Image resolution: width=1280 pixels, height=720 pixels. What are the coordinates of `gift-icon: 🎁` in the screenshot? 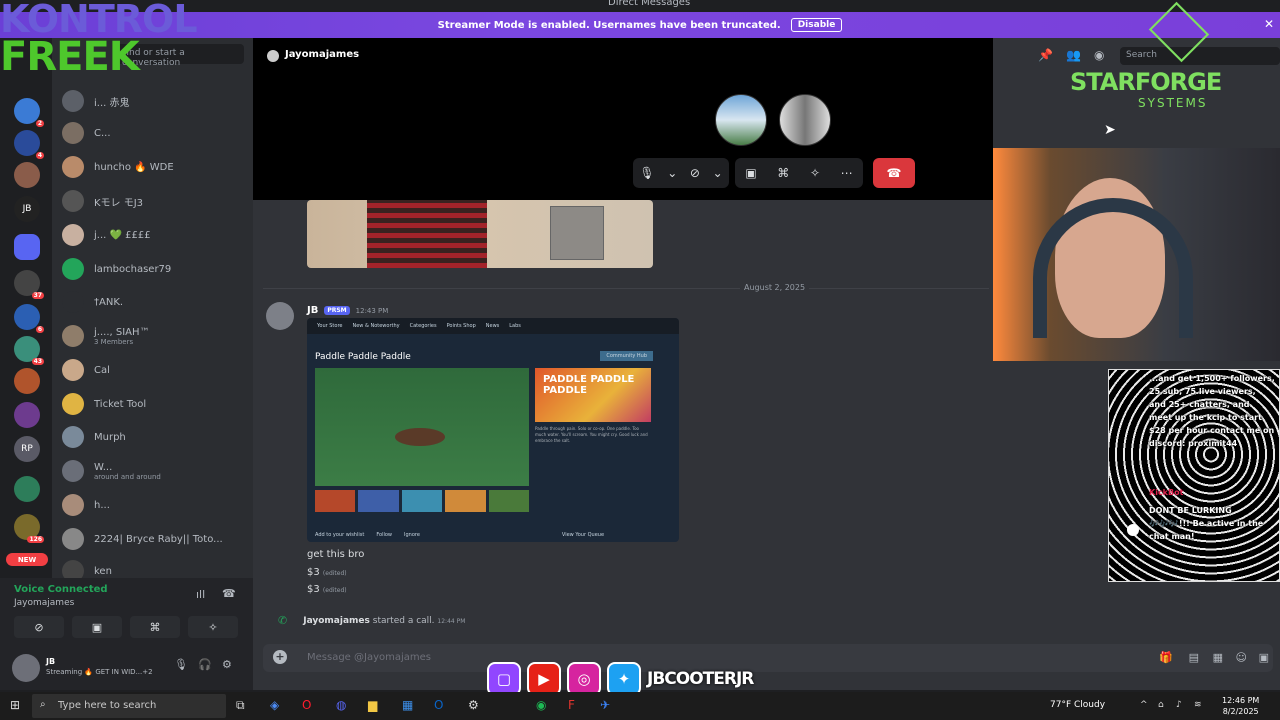 It's located at (1166, 657).